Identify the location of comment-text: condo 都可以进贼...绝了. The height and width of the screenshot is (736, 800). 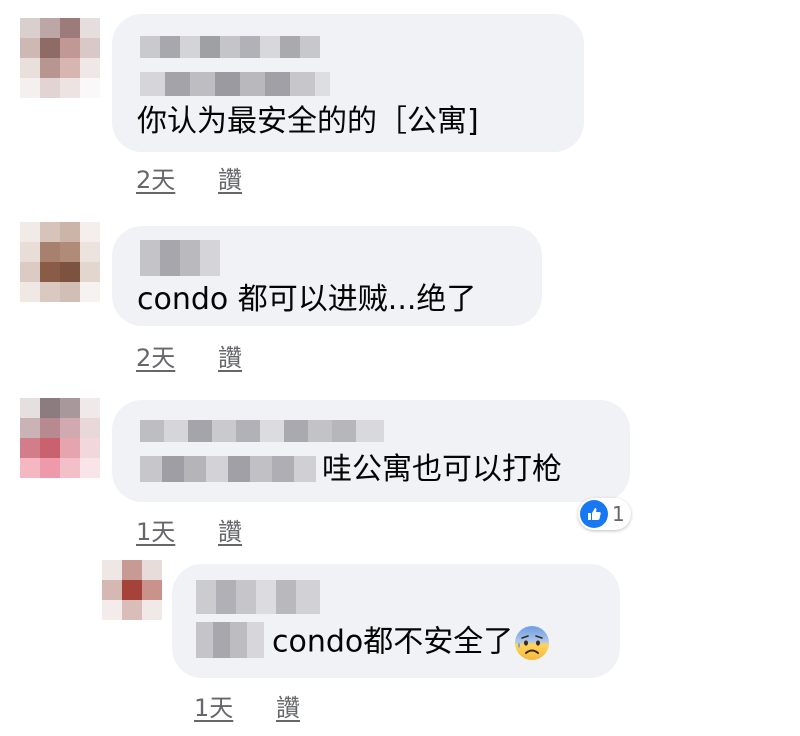
(307, 299).